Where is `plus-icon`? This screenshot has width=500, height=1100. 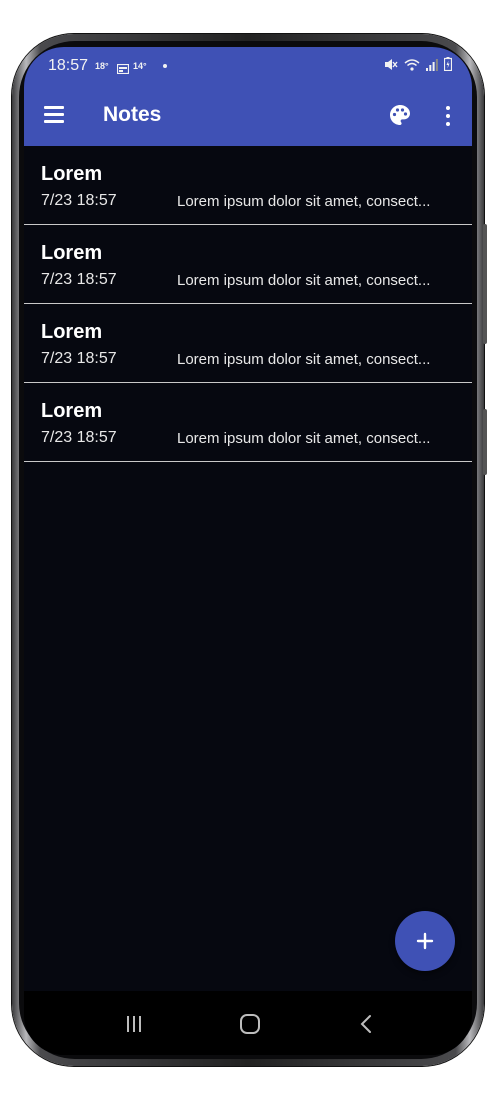
plus-icon is located at coordinates (425, 941).